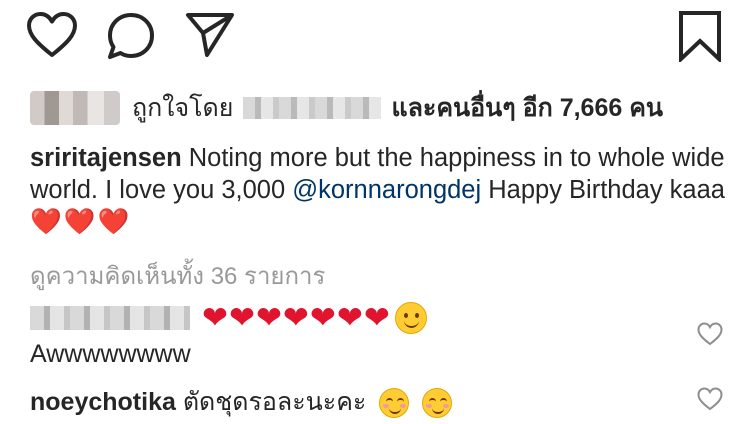  I want to click on comment-bubble-icon, so click(131, 36).